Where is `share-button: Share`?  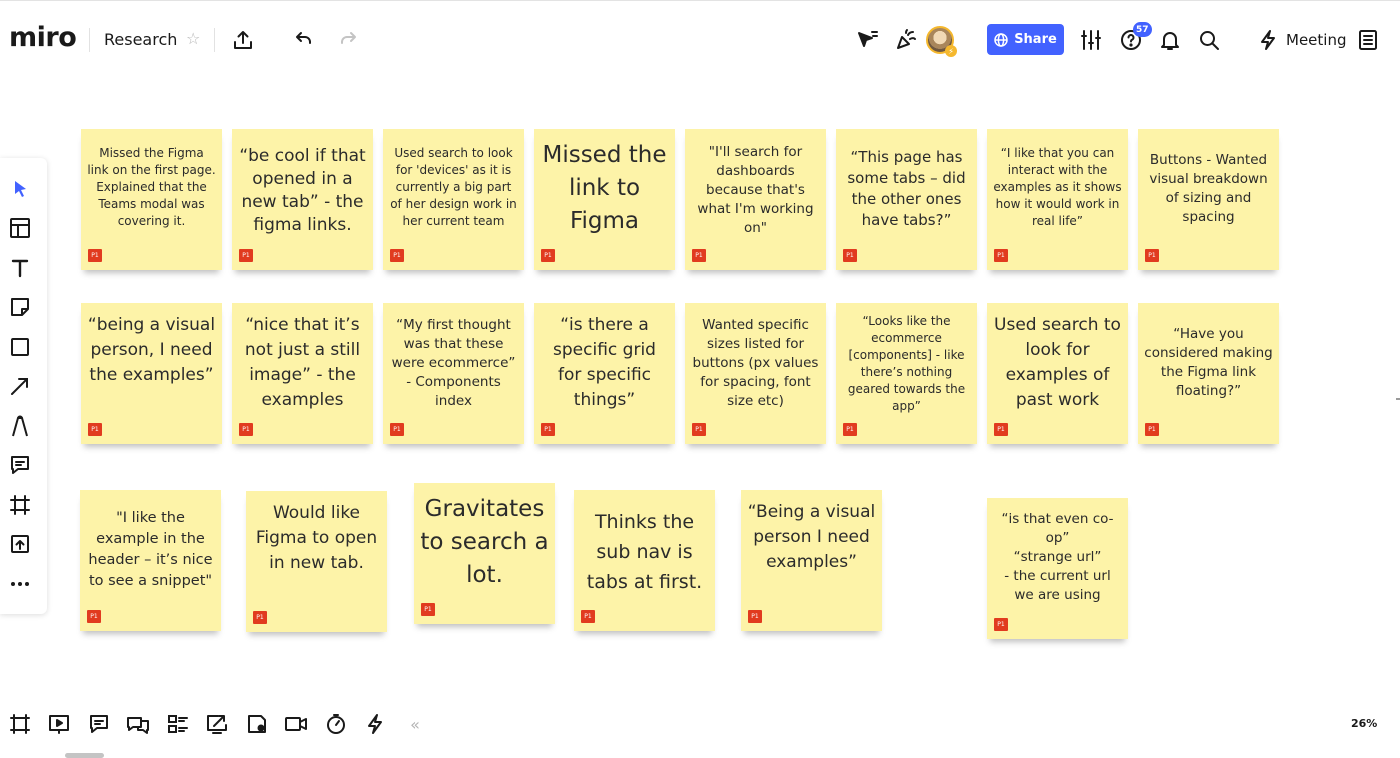
share-button: Share is located at coordinates (1025, 39).